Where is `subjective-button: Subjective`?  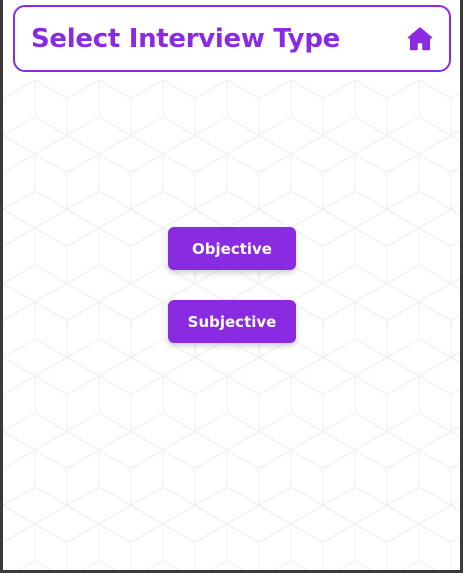
subjective-button: Subjective is located at coordinates (232, 321).